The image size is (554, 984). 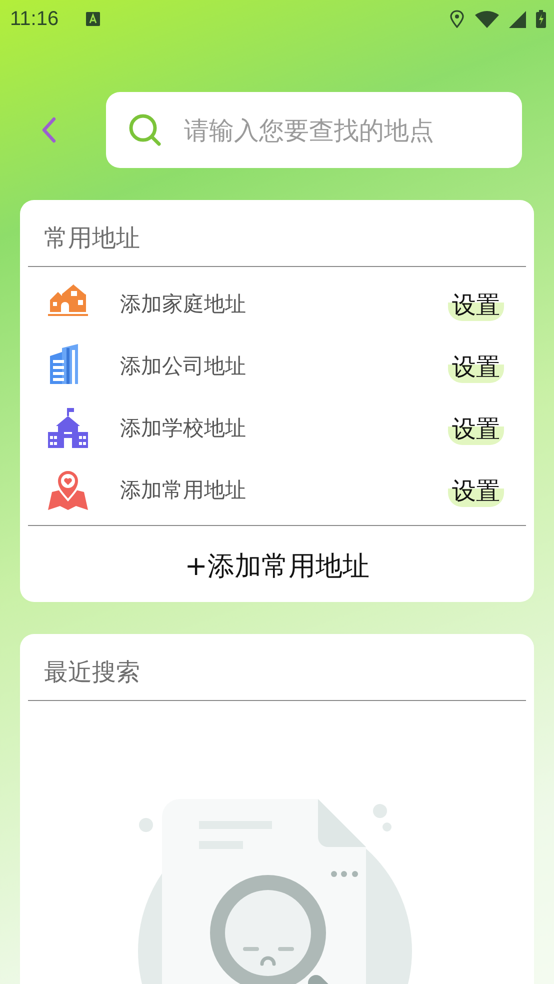 I want to click on address-label: 添加学校地址, so click(x=284, y=428).